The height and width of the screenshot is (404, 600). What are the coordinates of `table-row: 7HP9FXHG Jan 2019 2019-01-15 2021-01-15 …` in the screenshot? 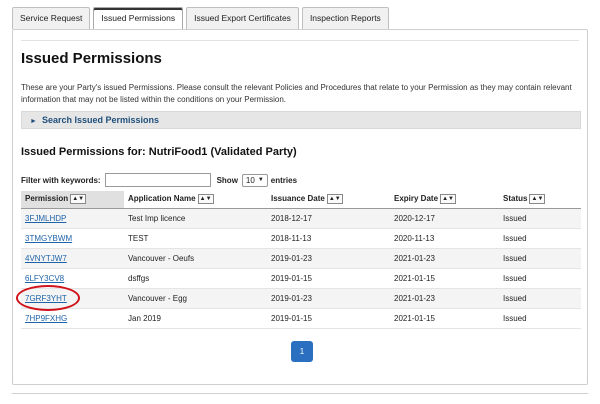 It's located at (301, 318).